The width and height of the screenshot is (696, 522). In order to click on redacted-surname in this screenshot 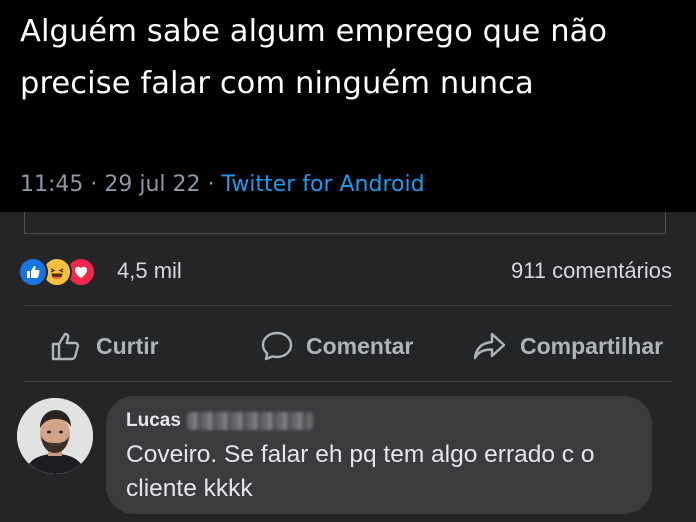, I will do `click(249, 421)`.